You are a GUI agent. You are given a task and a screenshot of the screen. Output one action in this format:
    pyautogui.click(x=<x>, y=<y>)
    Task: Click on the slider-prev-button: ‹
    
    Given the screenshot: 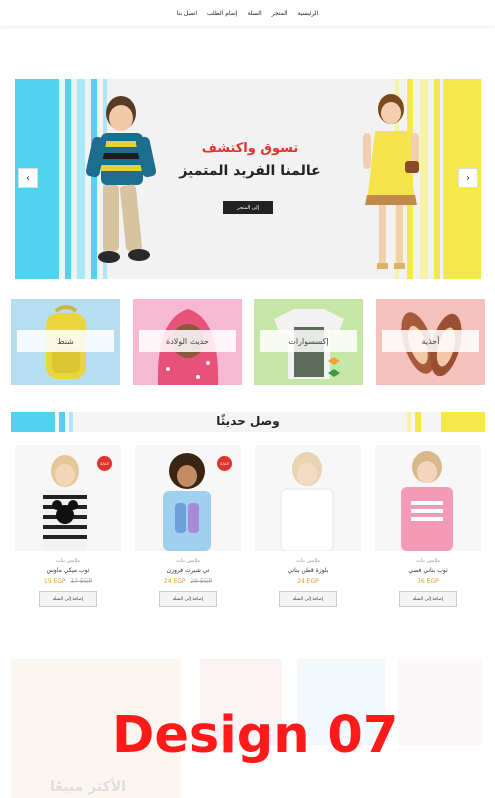 What is the action you would take?
    pyautogui.click(x=28, y=178)
    